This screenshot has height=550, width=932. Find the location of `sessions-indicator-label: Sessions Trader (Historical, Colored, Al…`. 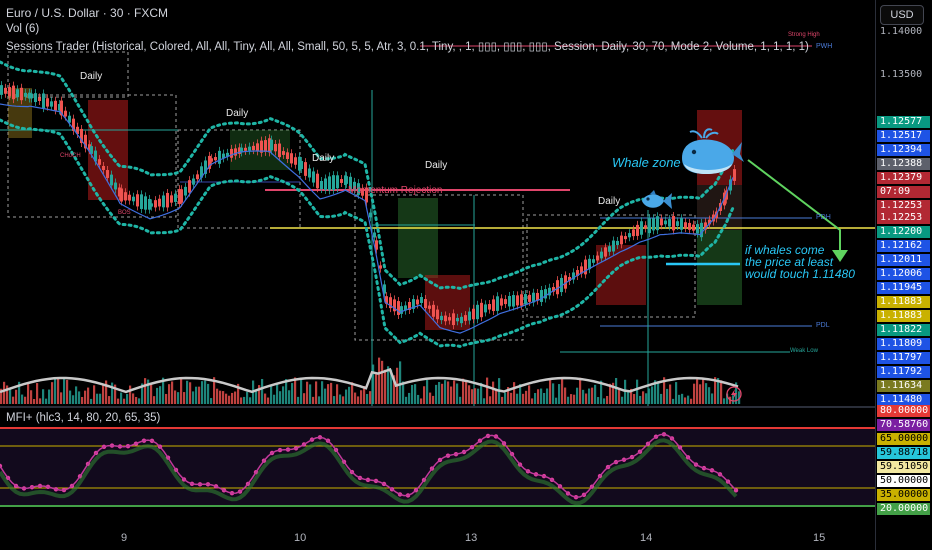

sessions-indicator-label: Sessions Trader (Historical, Colored, Al… is located at coordinates (407, 46).